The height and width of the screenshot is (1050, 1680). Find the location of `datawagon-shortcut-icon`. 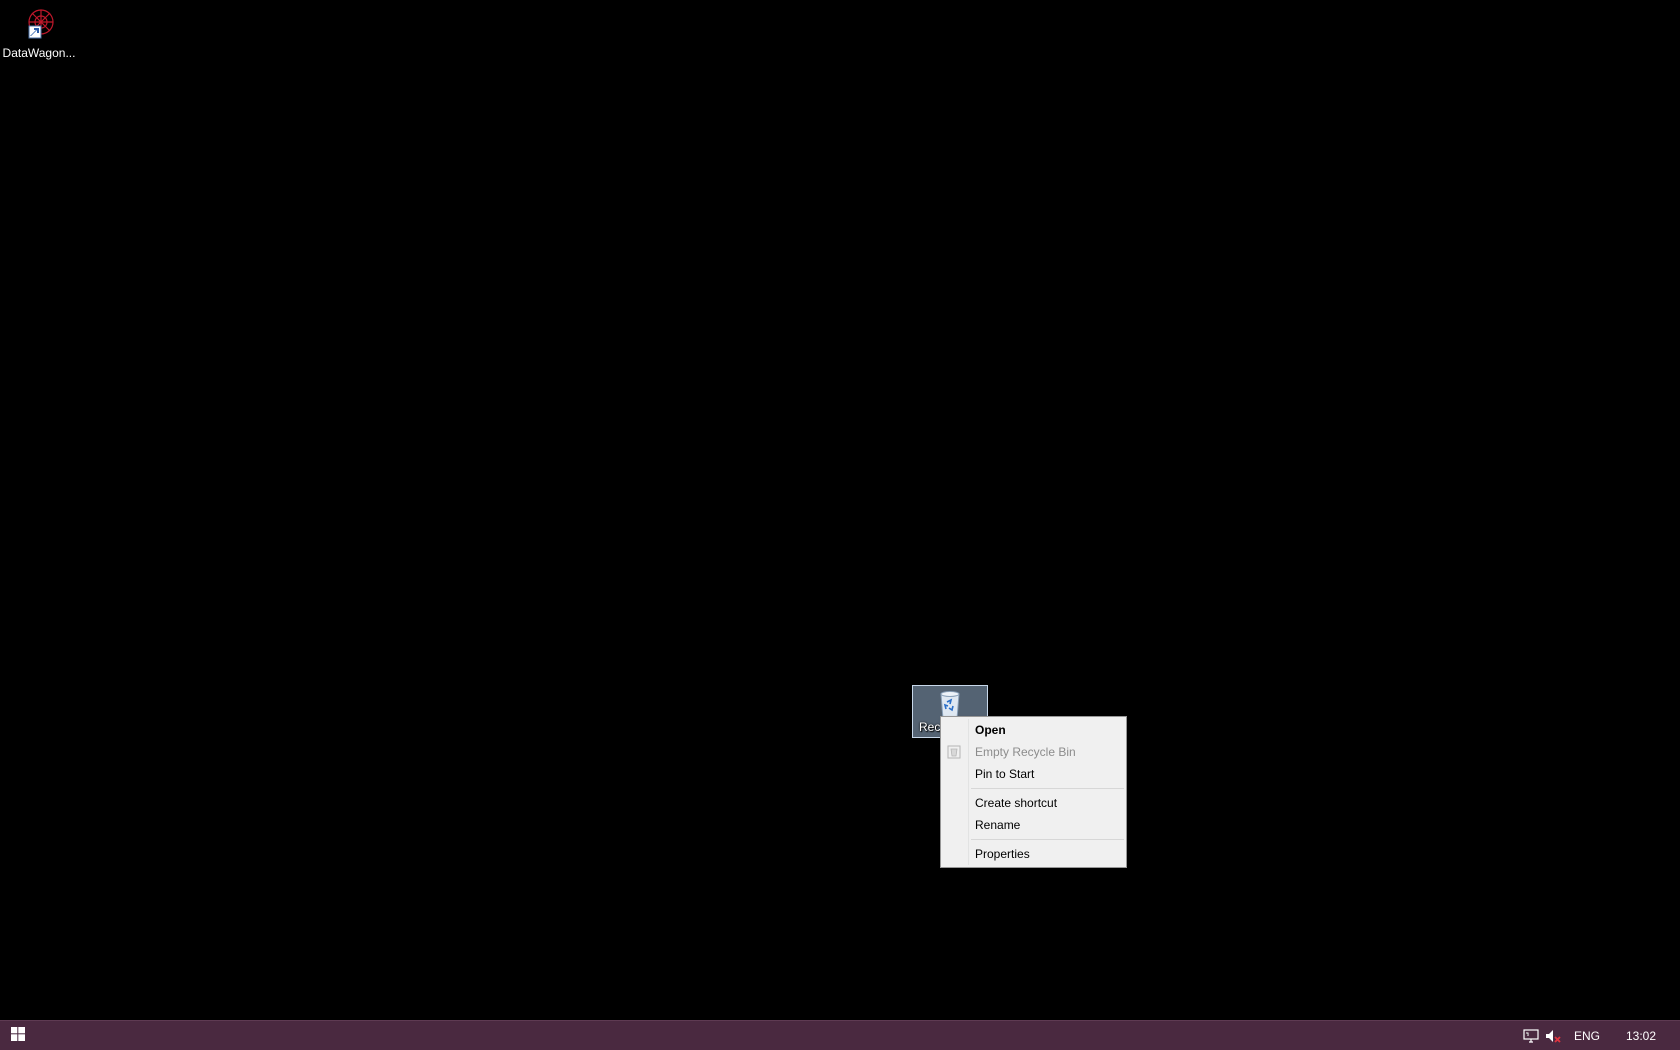

datawagon-shortcut-icon is located at coordinates (39, 25).